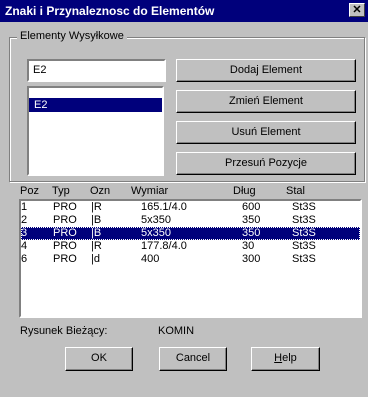 This screenshot has height=397, width=368. I want to click on column-header-dlug: Dług, so click(244, 191).